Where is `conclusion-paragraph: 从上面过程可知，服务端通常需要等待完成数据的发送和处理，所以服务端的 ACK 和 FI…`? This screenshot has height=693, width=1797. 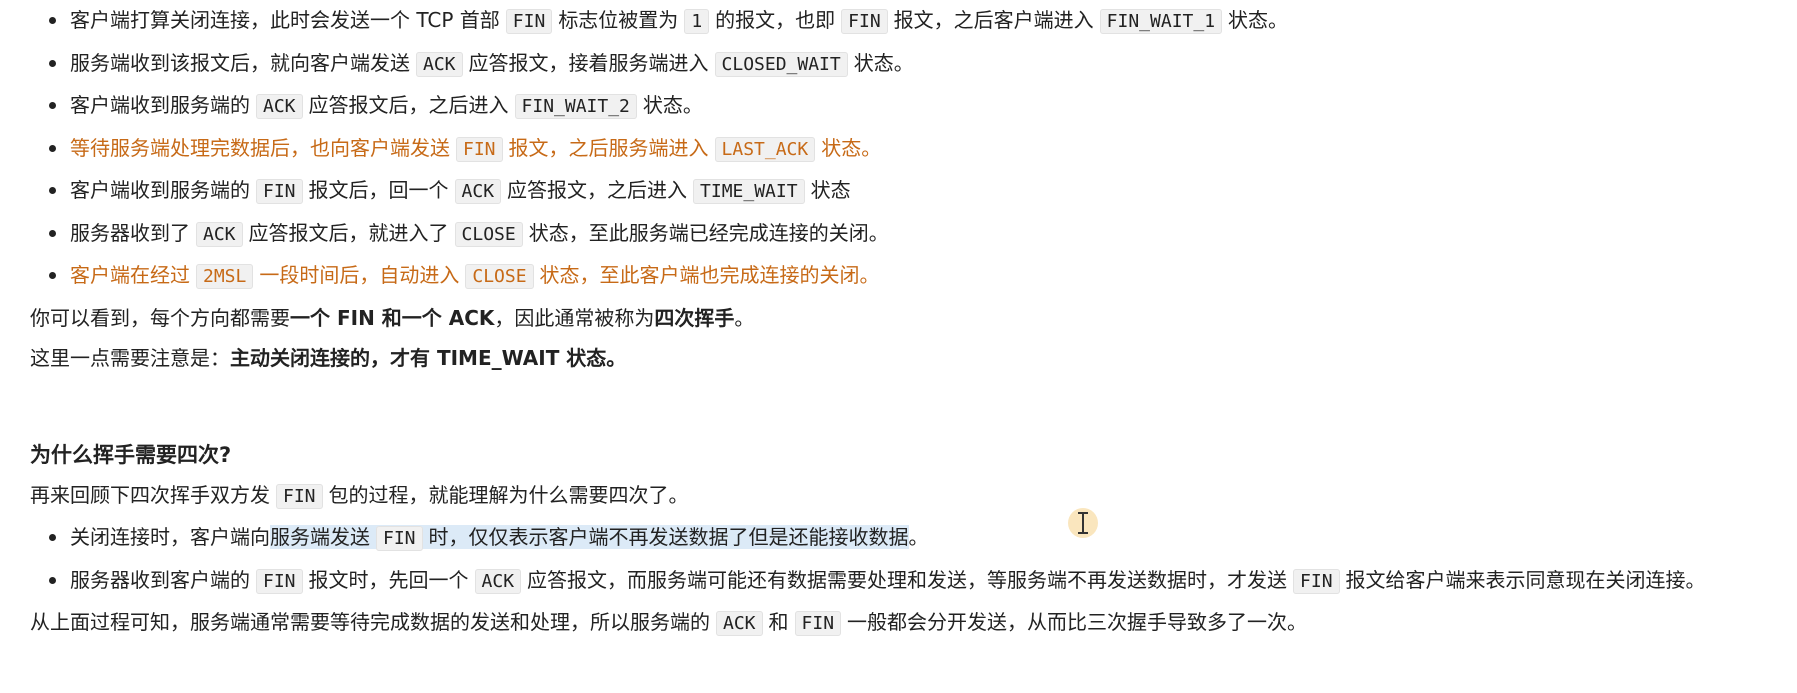 conclusion-paragraph: 从上面过程可知，服务端通常需要等待完成数据的发送和处理，所以服务端的 ACK 和 FI… is located at coordinates (669, 622).